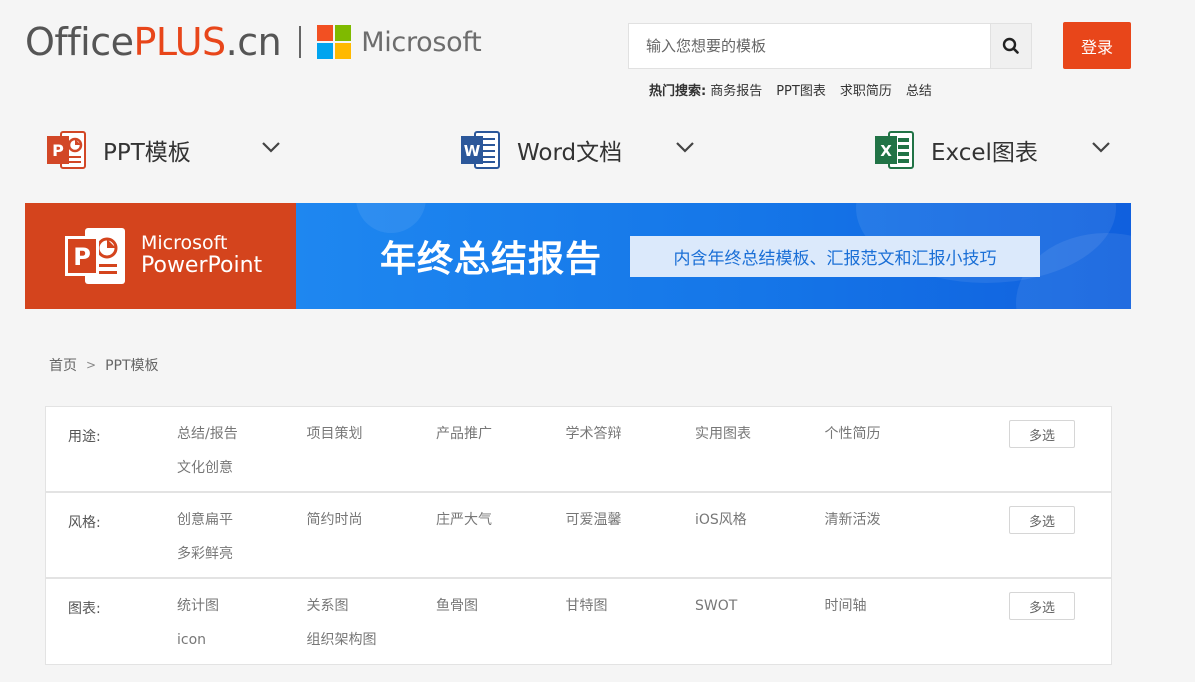  I want to click on hot-search-label: 热门搜索:, so click(678, 91).